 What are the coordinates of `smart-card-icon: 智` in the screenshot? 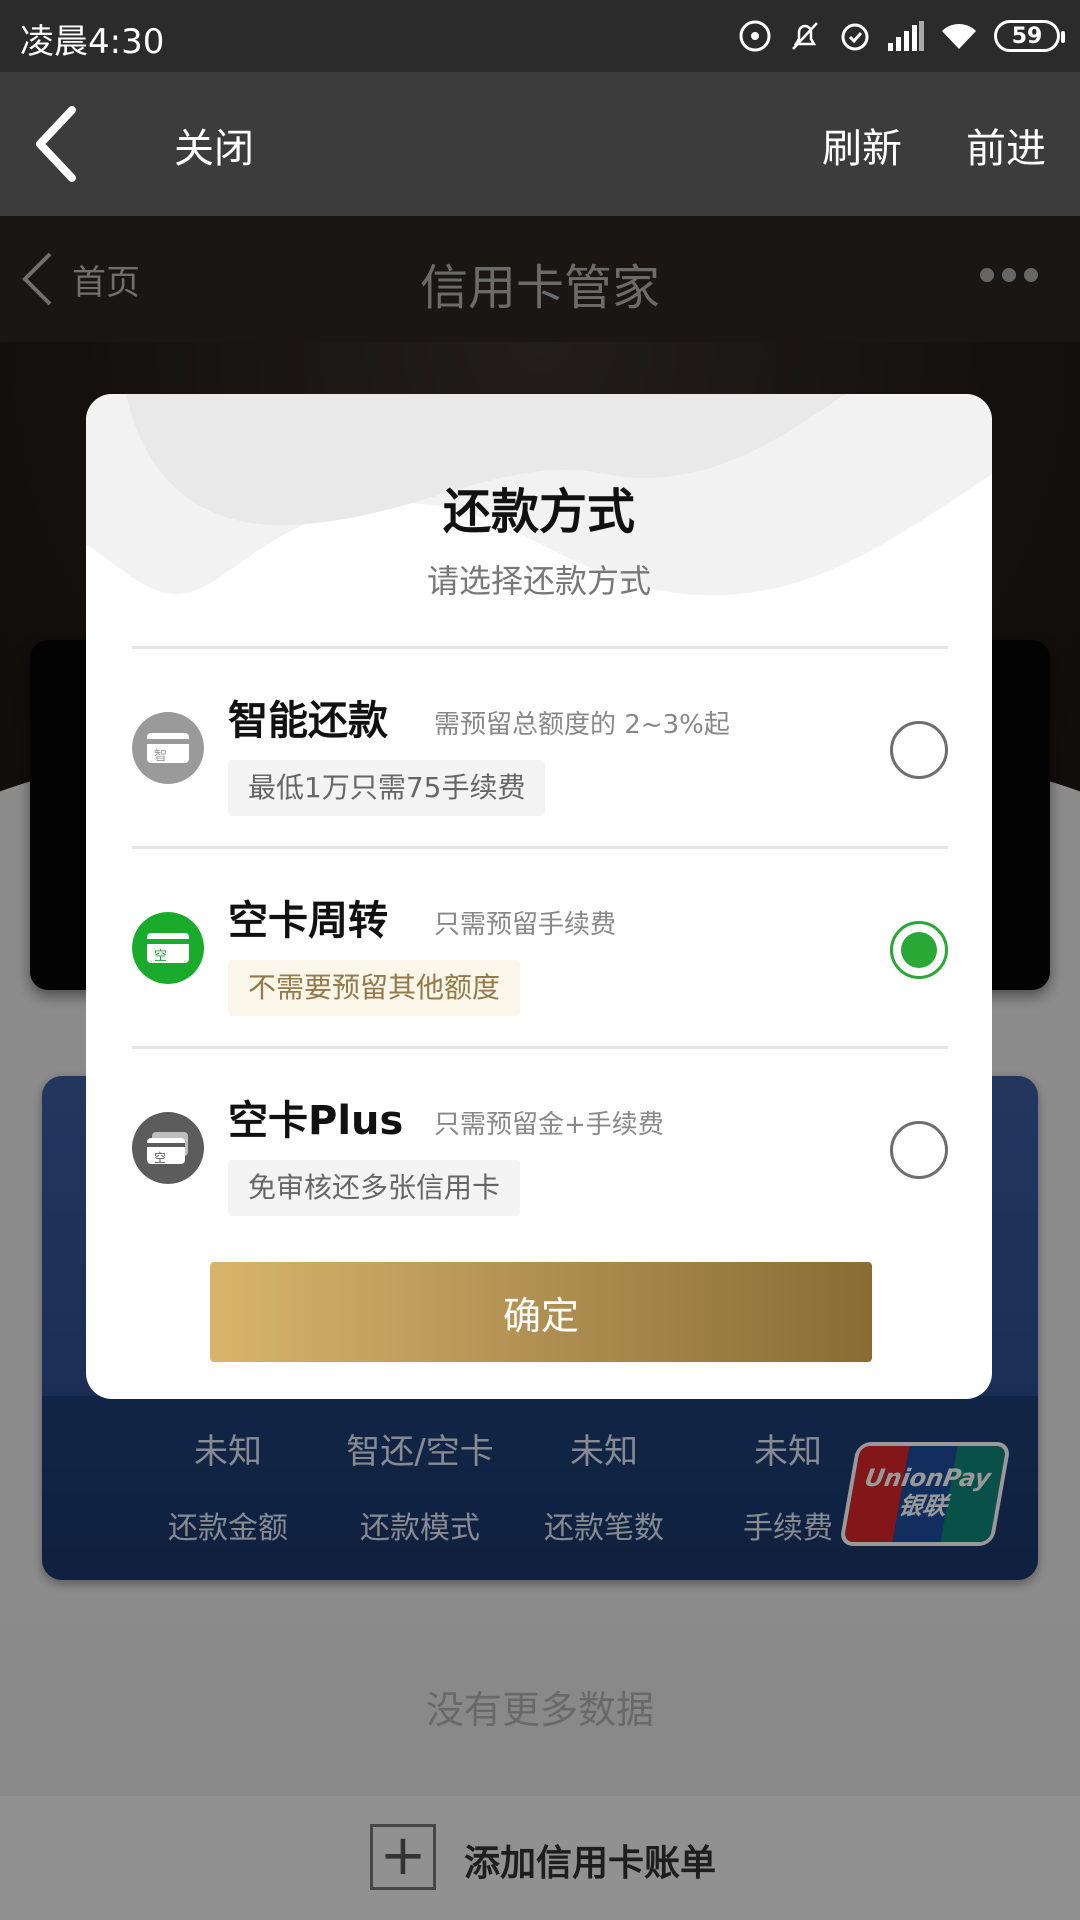 It's located at (168, 748).